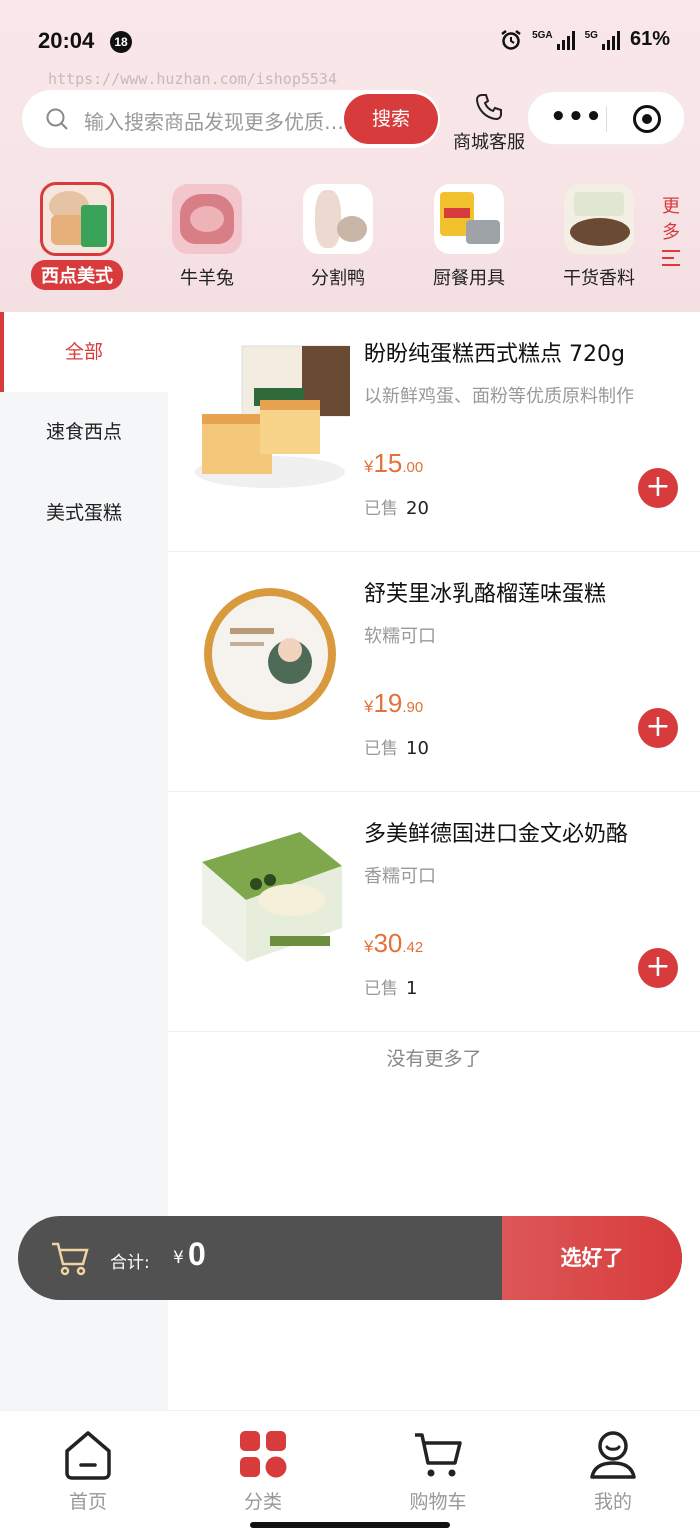  Describe the element at coordinates (511, 39) in the screenshot. I see `alarm-icon` at that location.